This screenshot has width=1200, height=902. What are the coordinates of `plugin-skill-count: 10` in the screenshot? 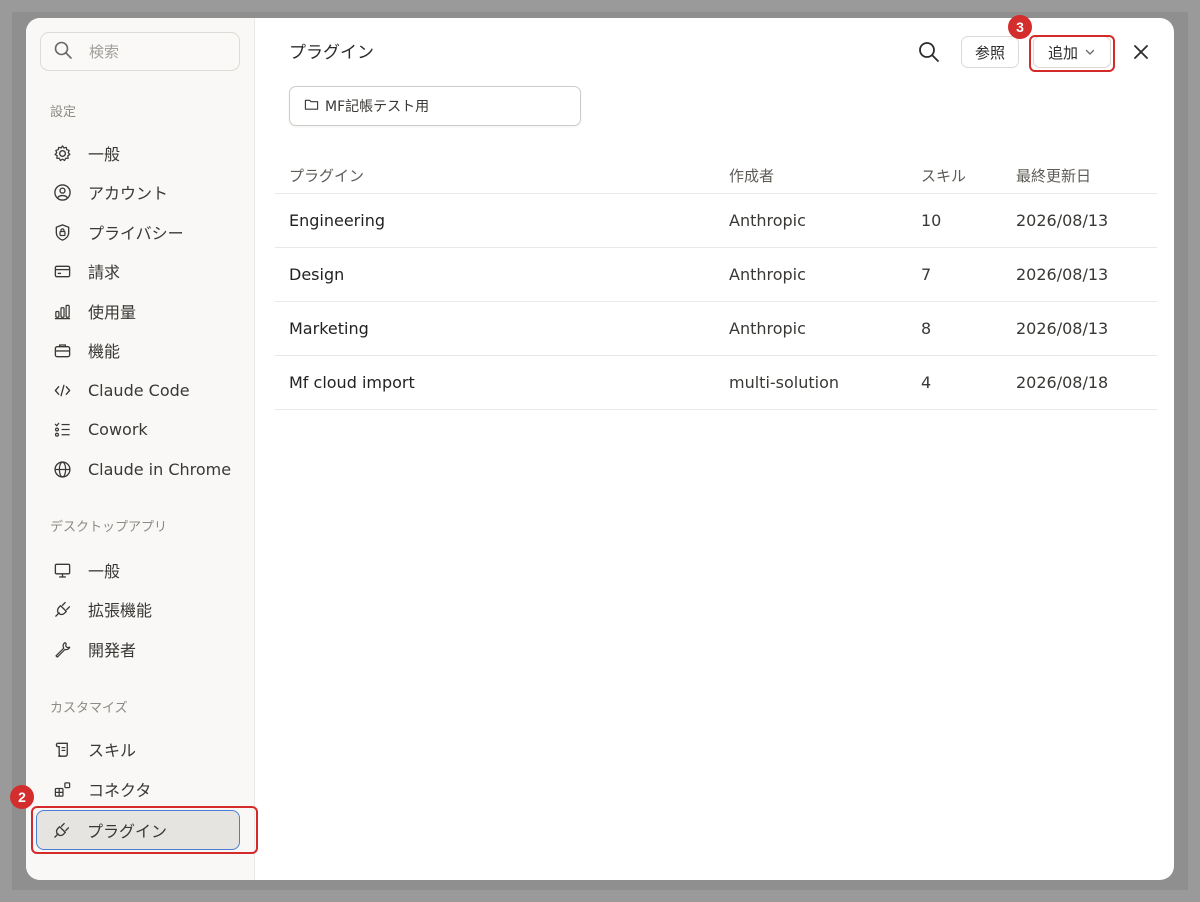 It's located at (931, 220).